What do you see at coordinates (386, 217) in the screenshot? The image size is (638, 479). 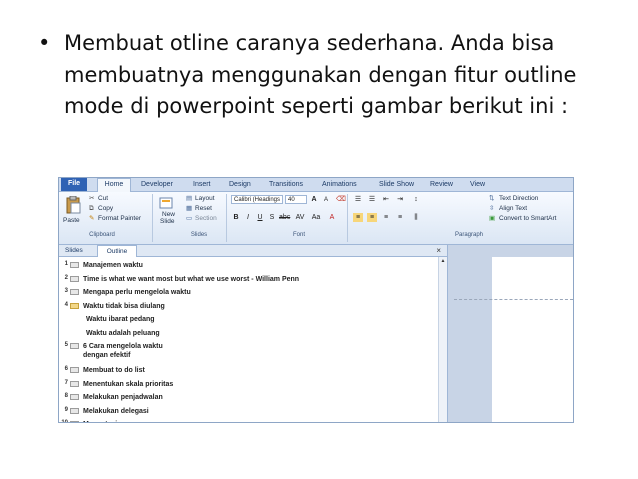 I see `align-right-icon: ≡` at bounding box center [386, 217].